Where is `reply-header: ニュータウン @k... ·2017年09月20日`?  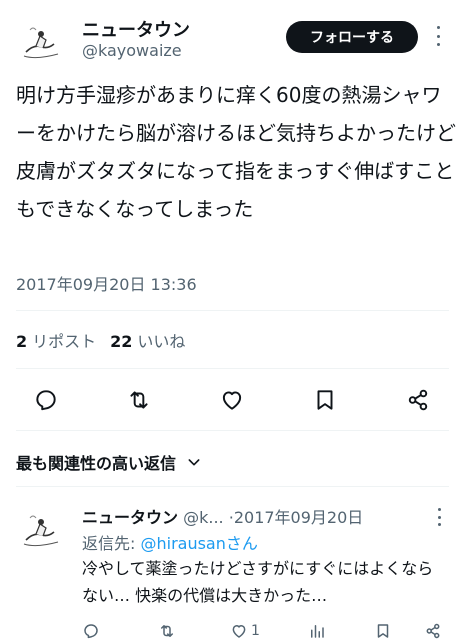 reply-header: ニュータウン @k... ·2017年09月20日 is located at coordinates (262, 516).